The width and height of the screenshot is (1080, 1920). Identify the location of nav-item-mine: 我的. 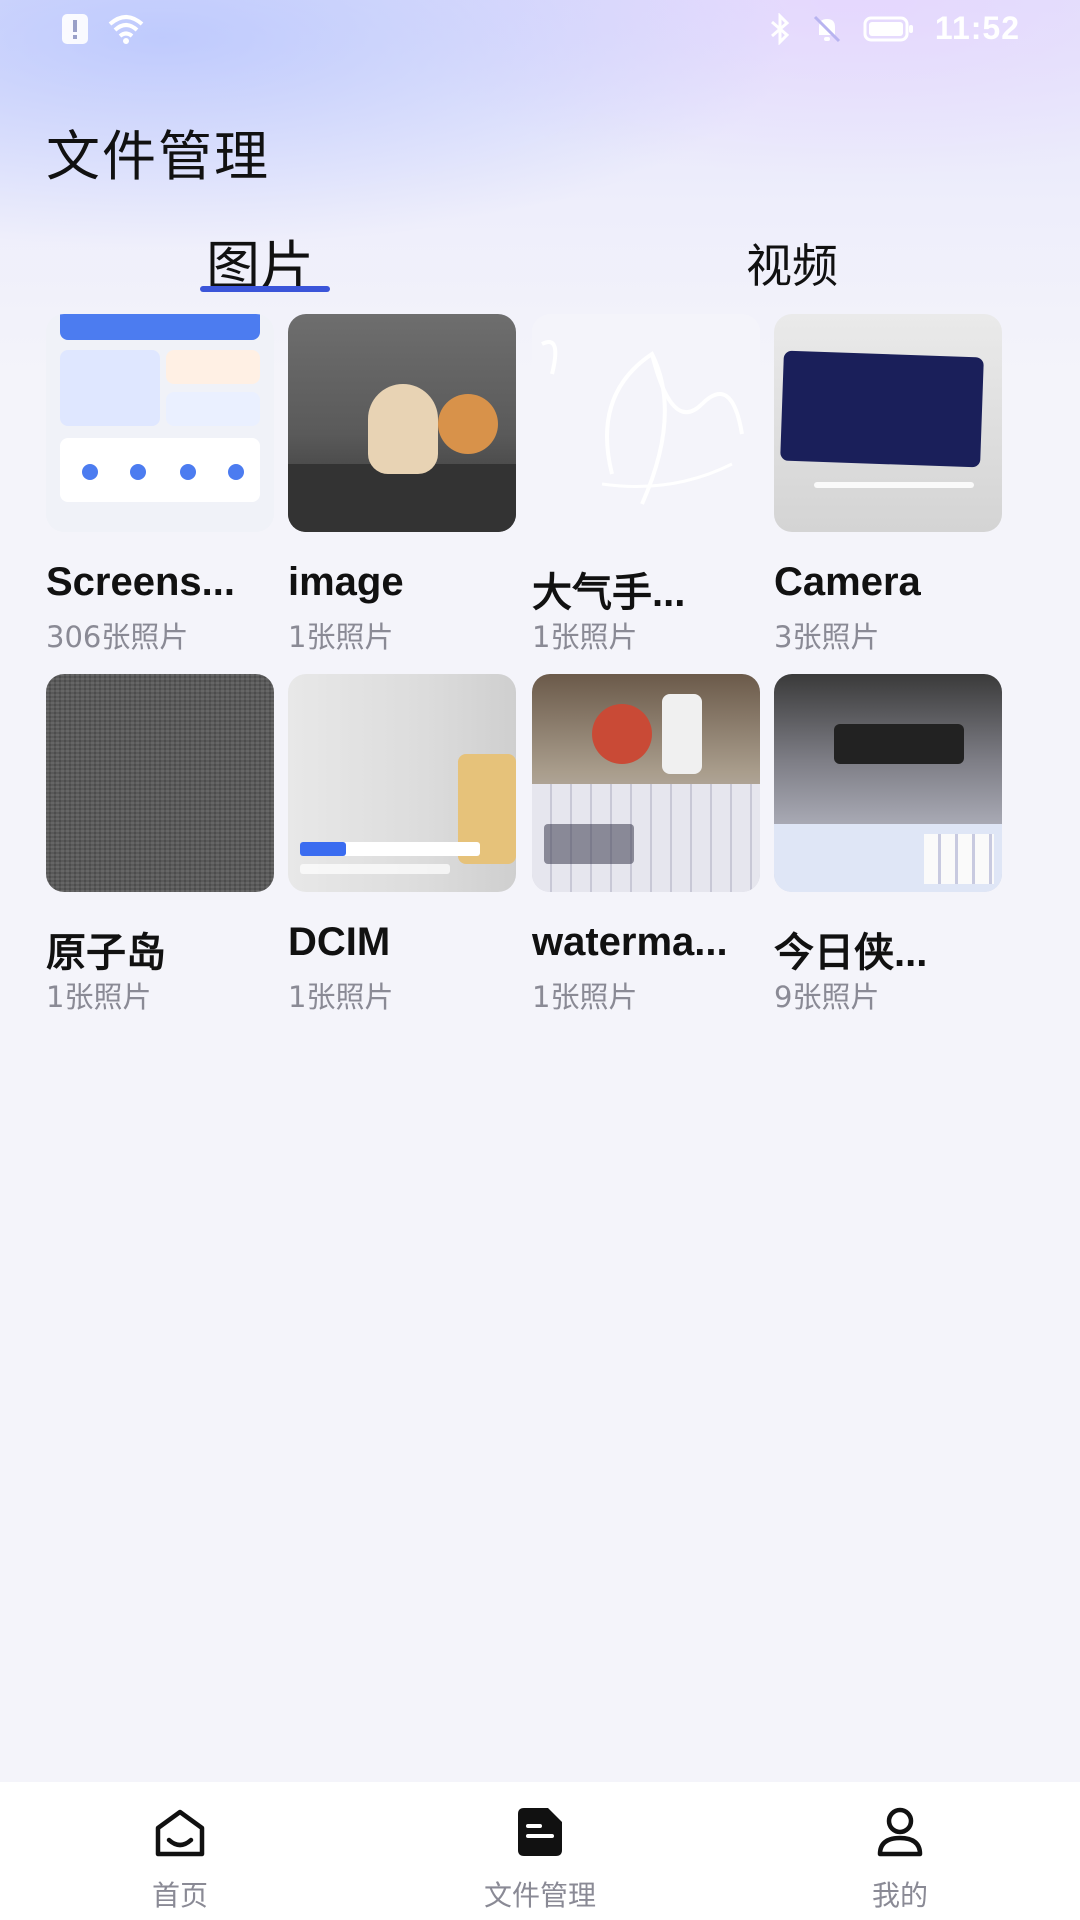
(900, 1851).